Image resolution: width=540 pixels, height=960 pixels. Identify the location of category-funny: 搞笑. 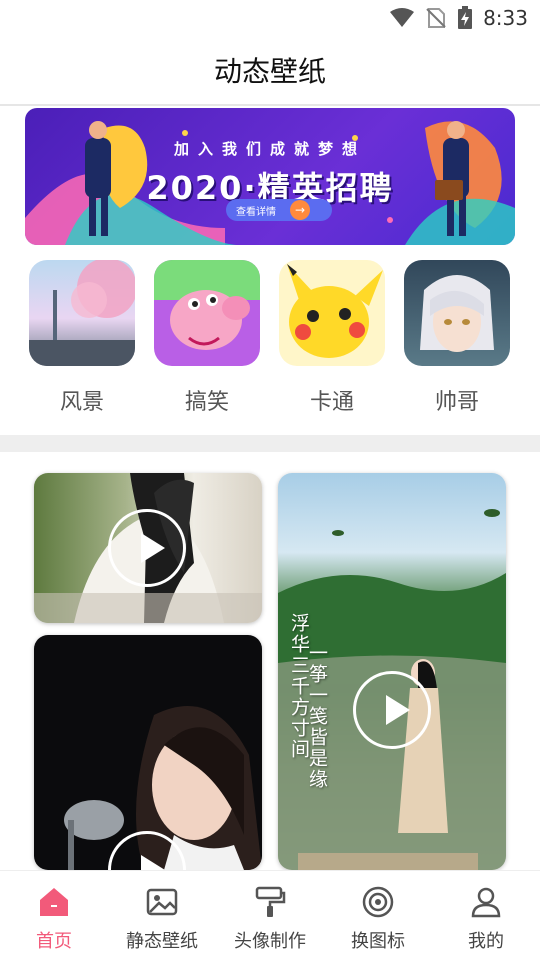
(207, 338).